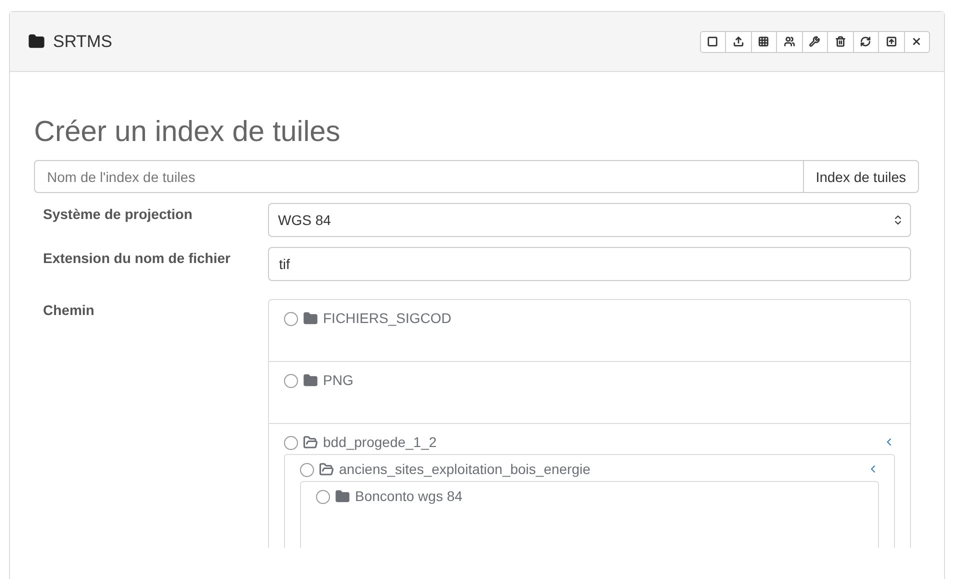 This screenshot has height=579, width=955. What do you see at coordinates (338, 380) in the screenshot?
I see `folder-name: PNG` at bounding box center [338, 380].